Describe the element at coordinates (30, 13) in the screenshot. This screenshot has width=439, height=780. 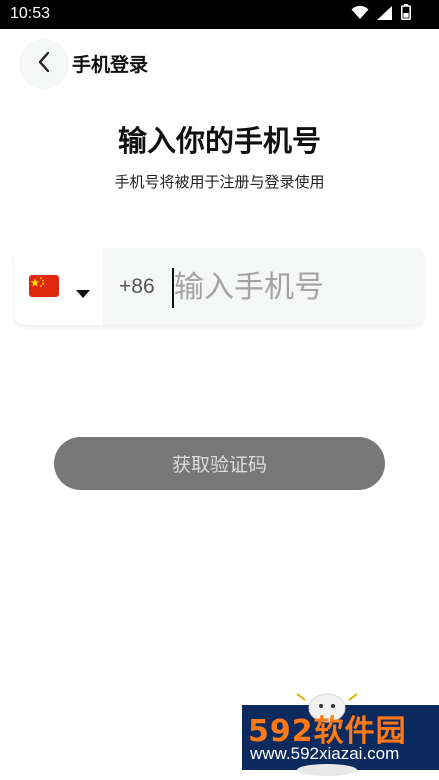
I see `status-time: 10:53` at that location.